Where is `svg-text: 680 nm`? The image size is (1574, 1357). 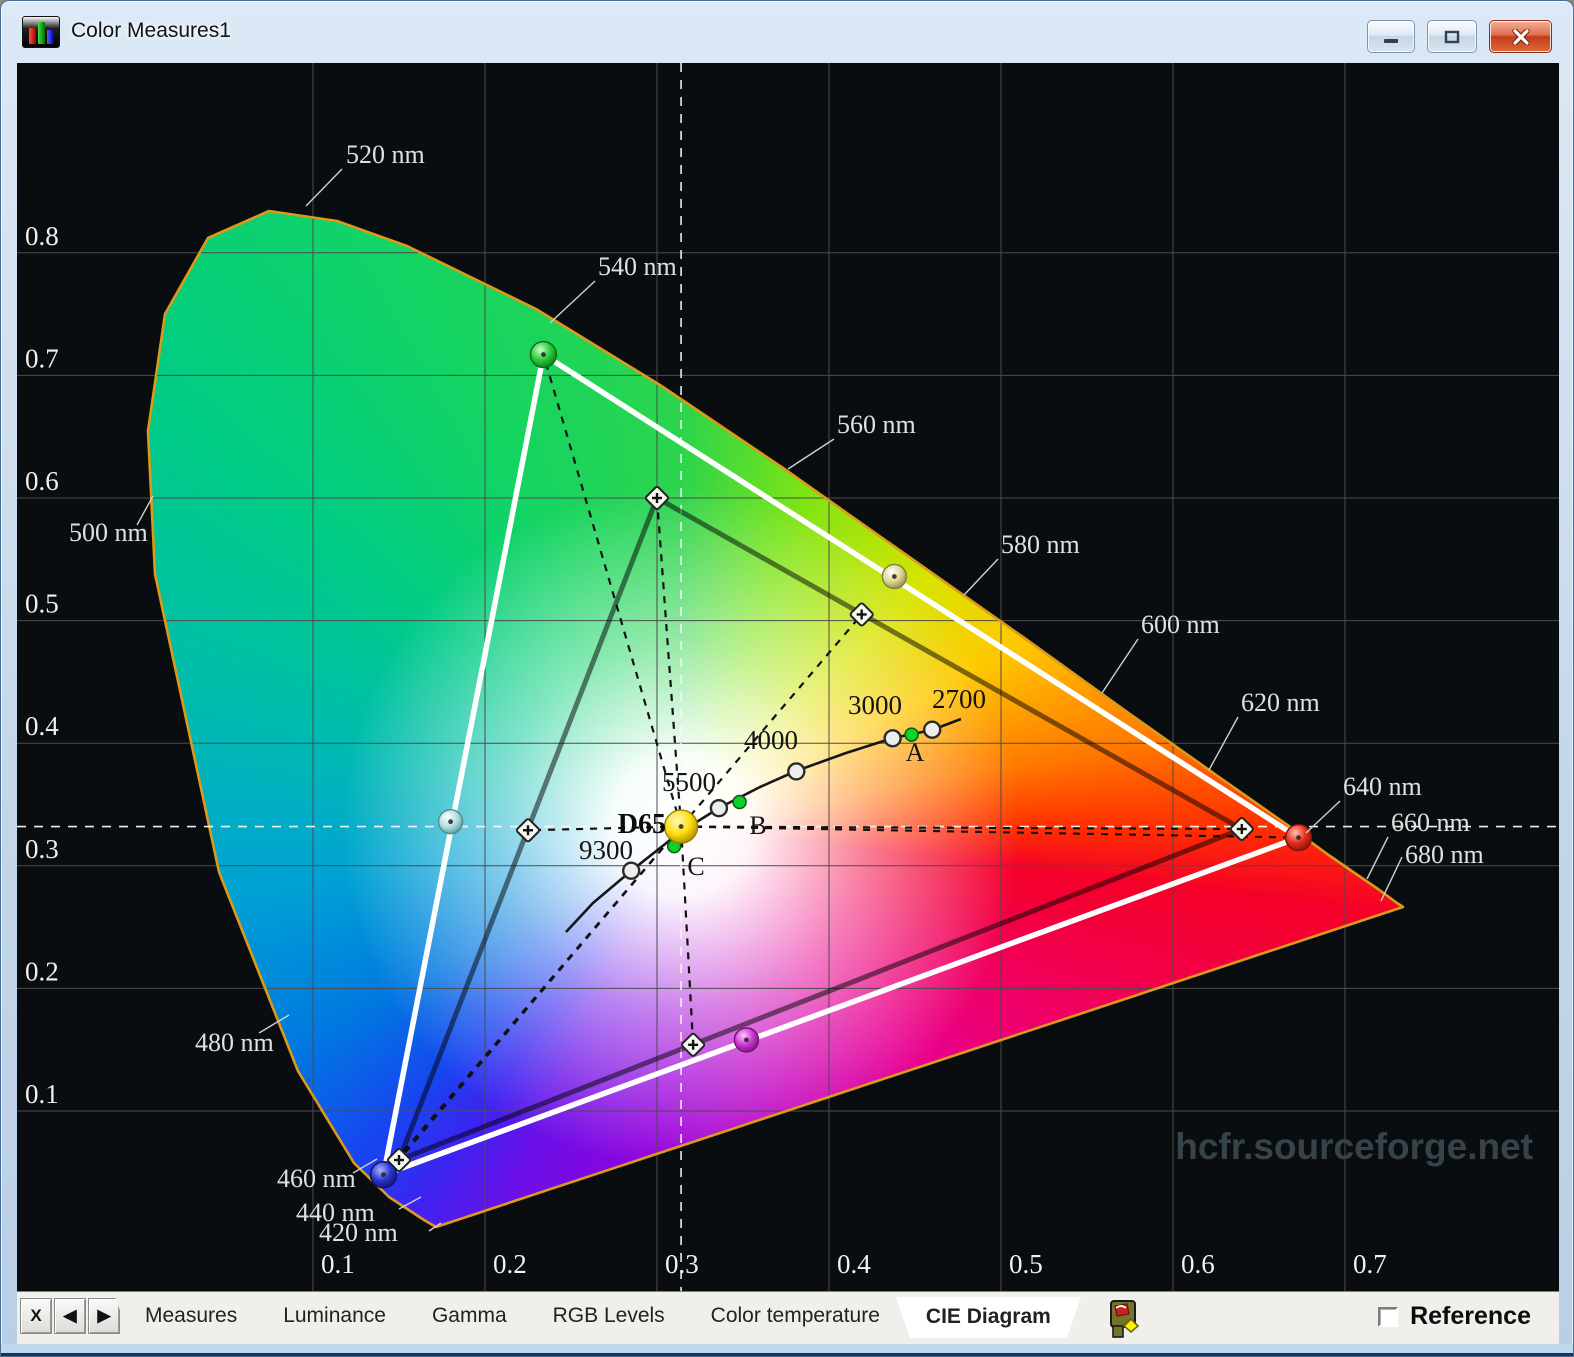 svg-text: 680 nm is located at coordinates (1444, 854).